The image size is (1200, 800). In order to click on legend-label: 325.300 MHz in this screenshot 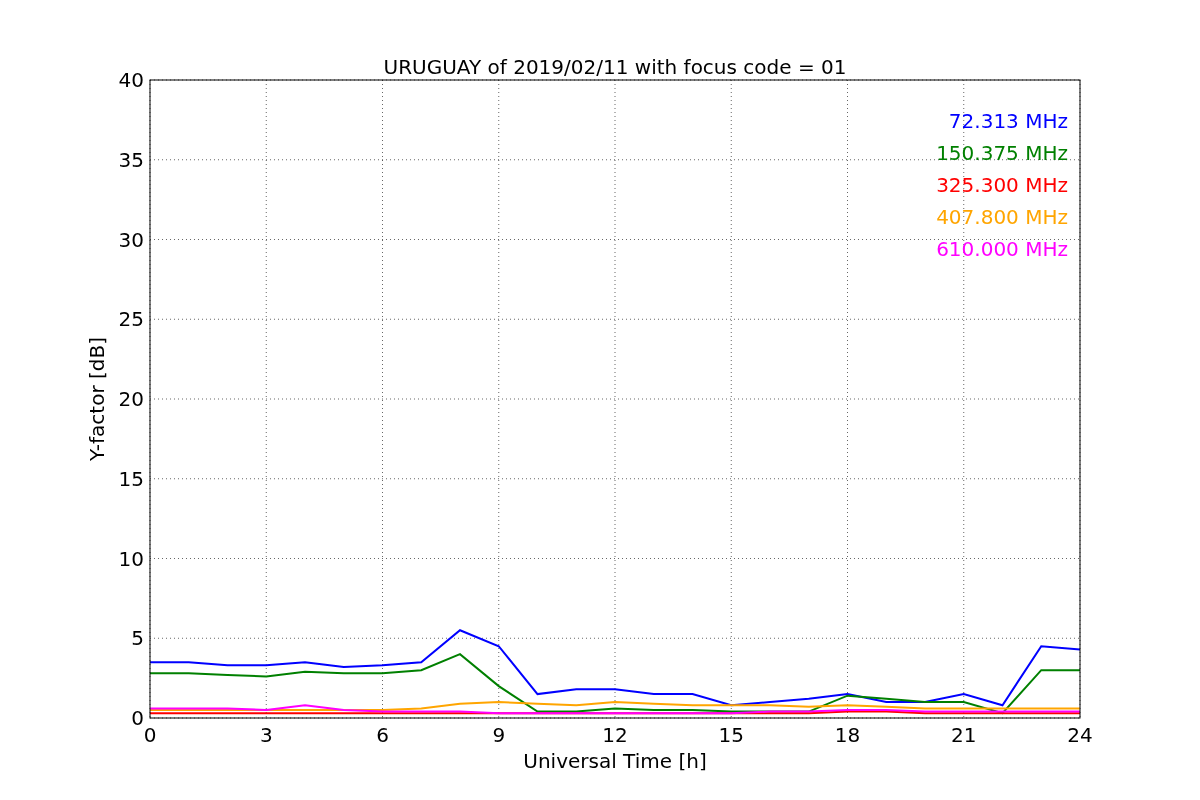, I will do `click(1002, 185)`.